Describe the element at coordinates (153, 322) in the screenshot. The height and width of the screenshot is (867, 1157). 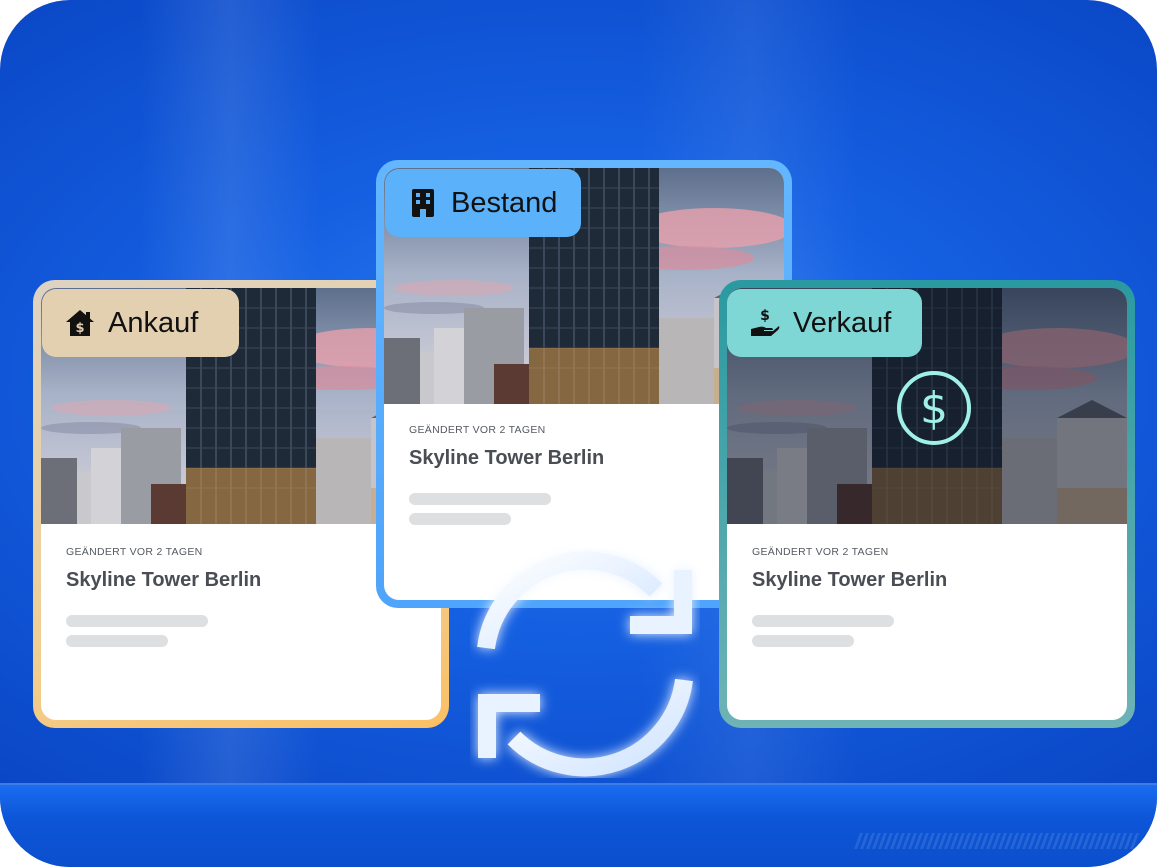
I see `stage-label: Ankauf` at that location.